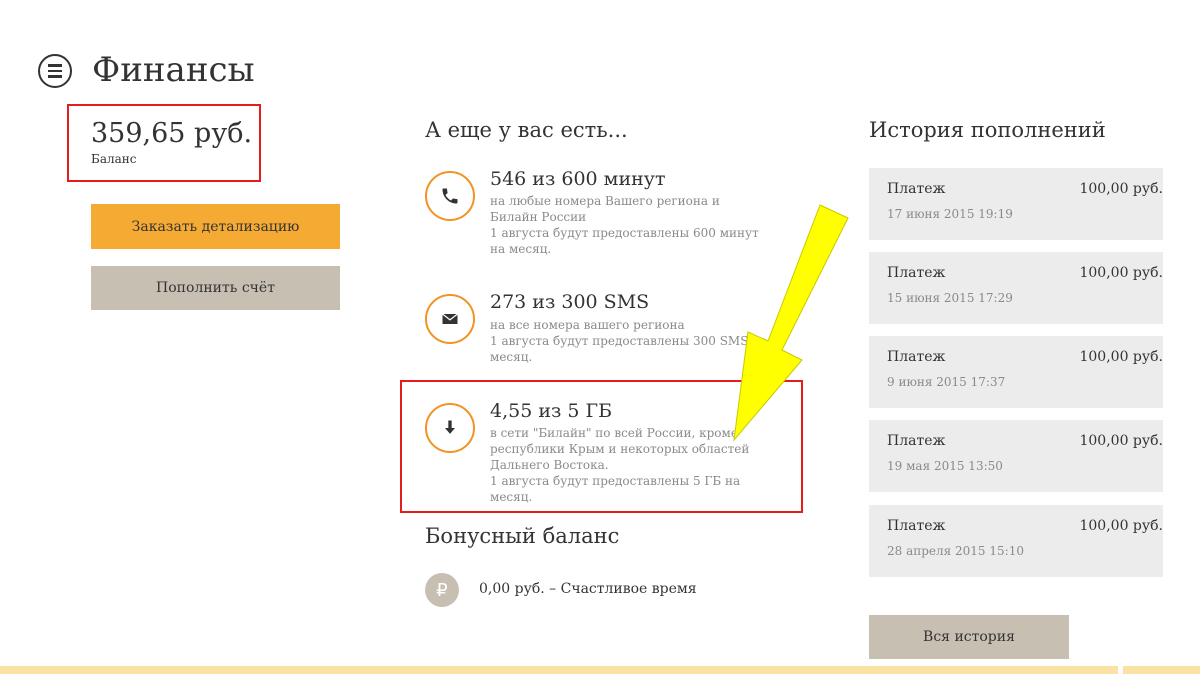  I want to click on history-item: Платеж 100,00 руб. 15 июня 2015 17:29, so click(1016, 288).